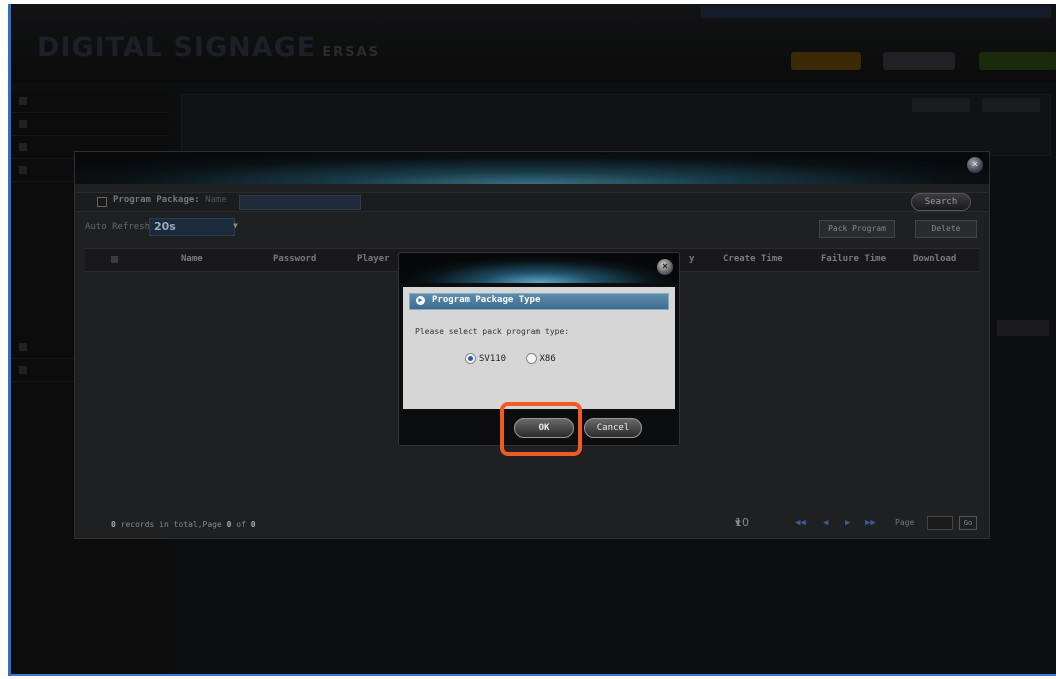 Image resolution: width=1056 pixels, height=679 pixels. I want to click on column-header-create-time: Create Time, so click(753, 259).